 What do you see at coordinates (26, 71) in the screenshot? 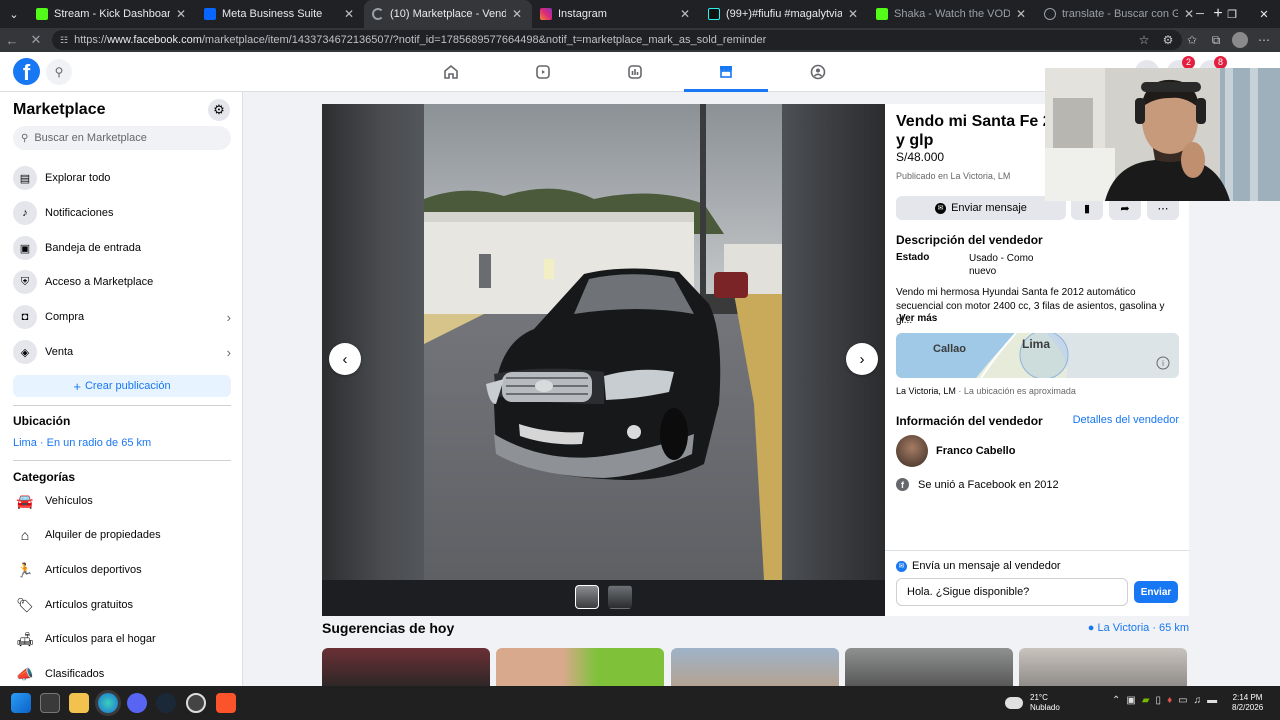
I see `facebook-logo: f` at bounding box center [26, 71].